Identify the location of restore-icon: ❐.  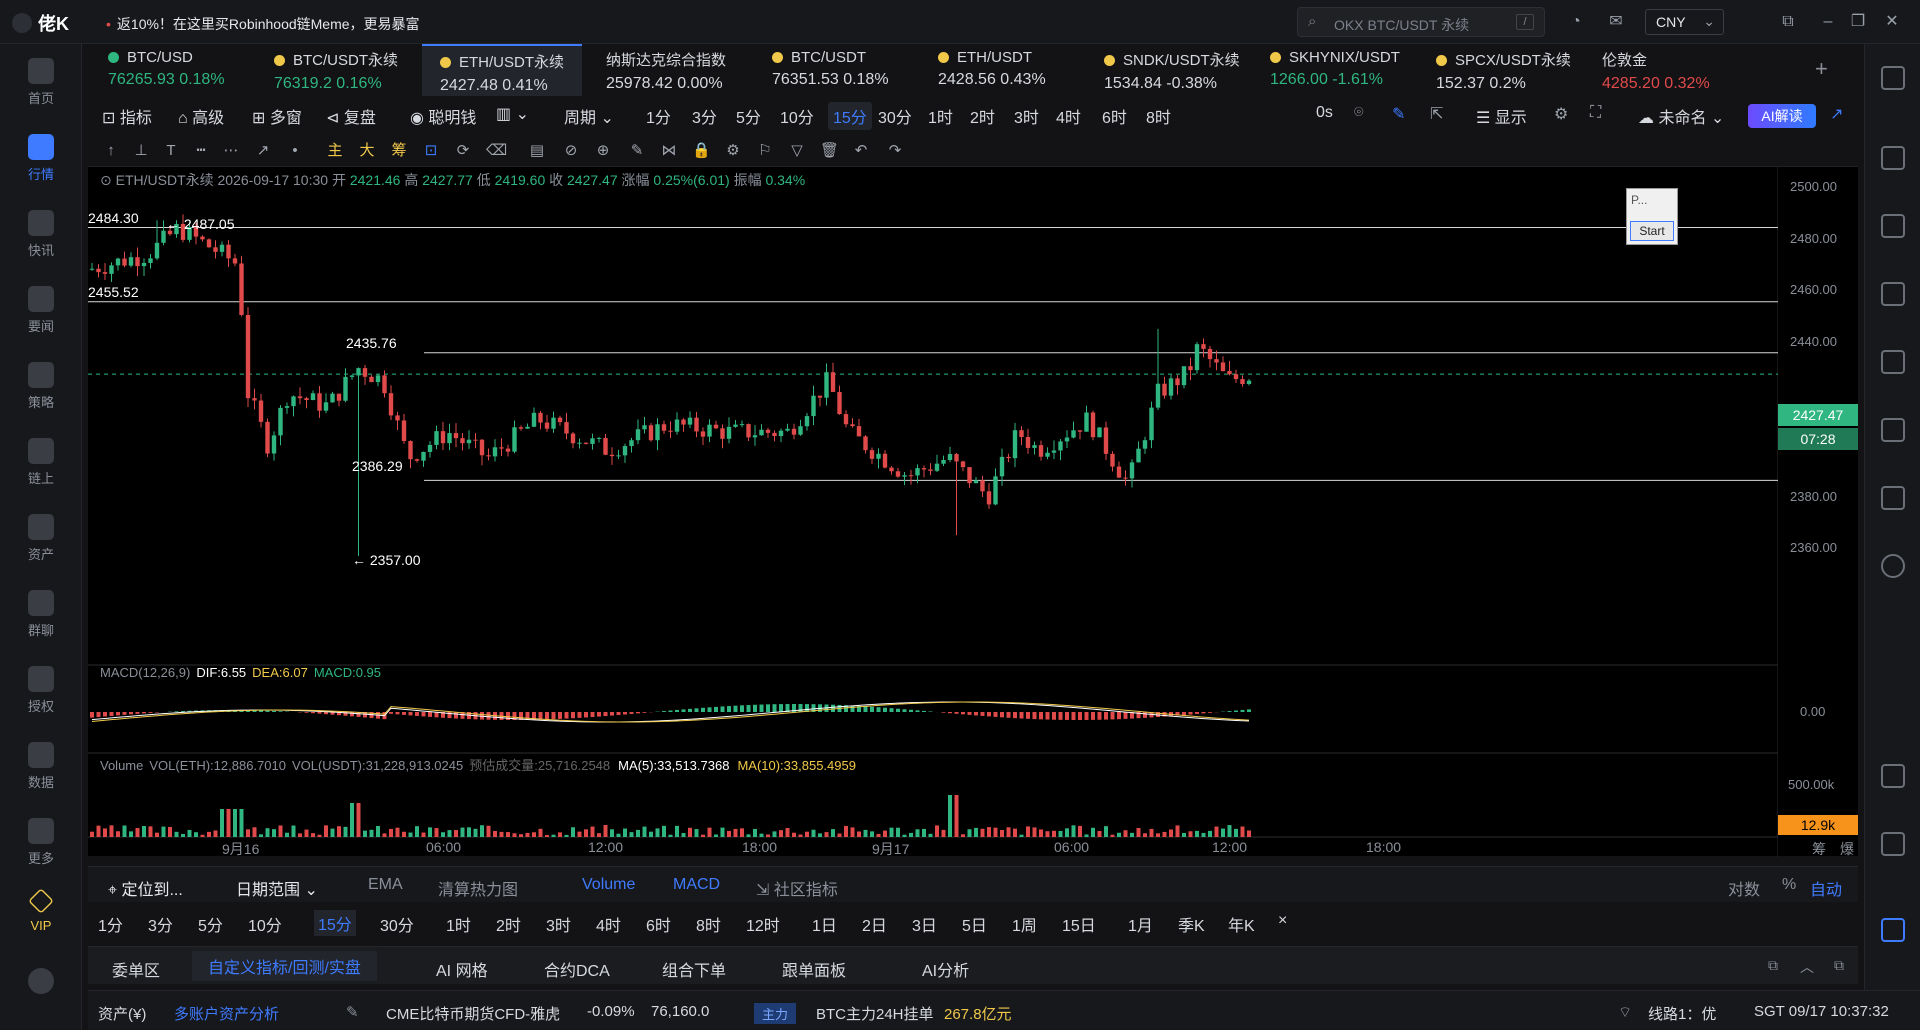
(1858, 22).